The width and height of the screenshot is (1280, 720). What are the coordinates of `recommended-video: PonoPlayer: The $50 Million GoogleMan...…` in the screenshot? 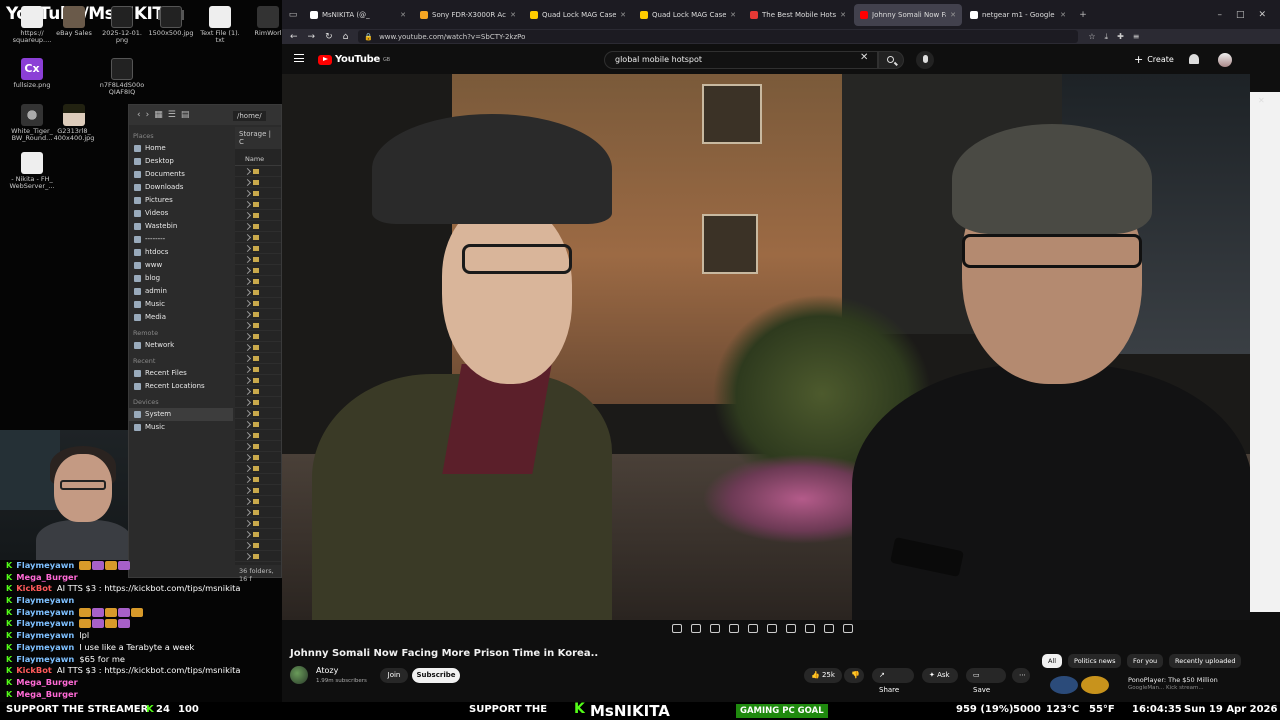 It's located at (1160, 688).